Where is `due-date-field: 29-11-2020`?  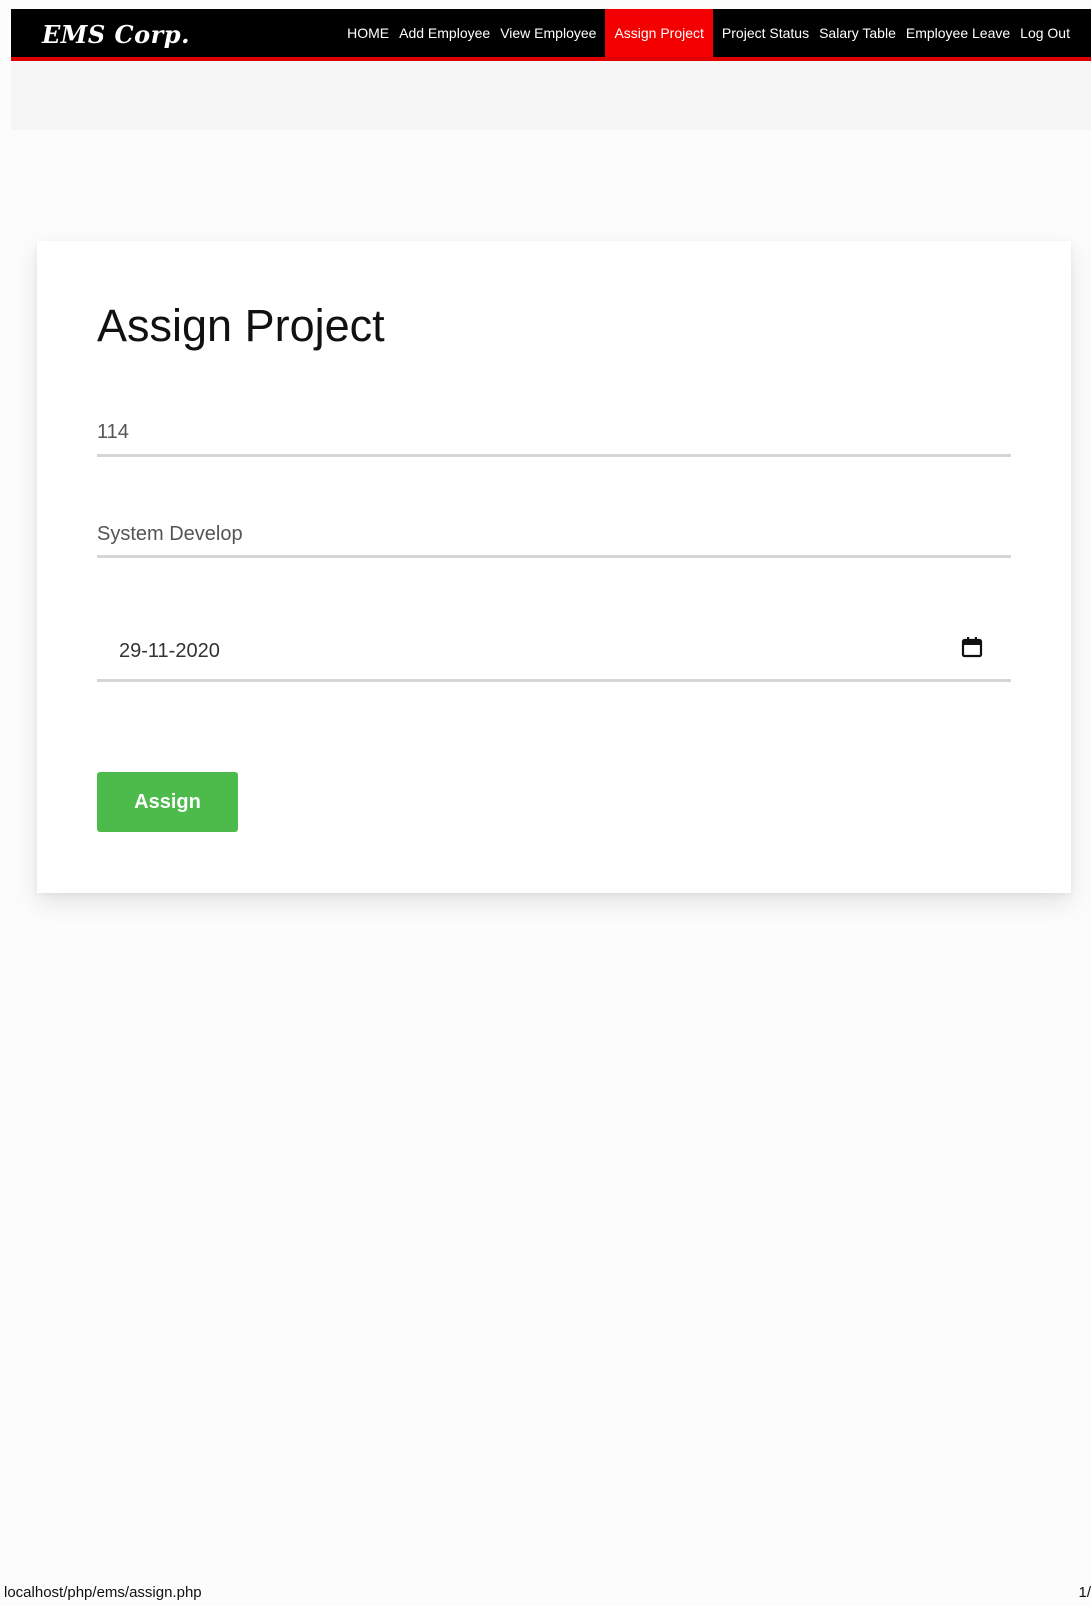
due-date-field: 29-11-2020 is located at coordinates (554, 648).